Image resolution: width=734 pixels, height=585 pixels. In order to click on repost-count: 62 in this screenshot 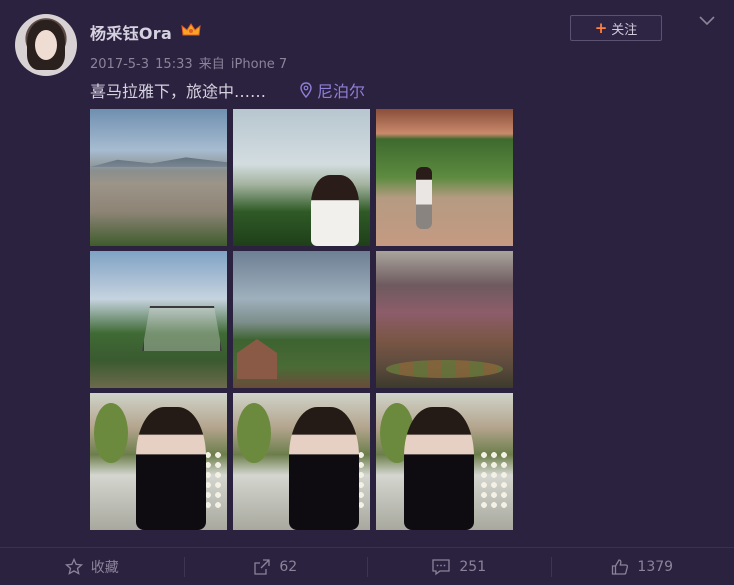, I will do `click(288, 566)`.